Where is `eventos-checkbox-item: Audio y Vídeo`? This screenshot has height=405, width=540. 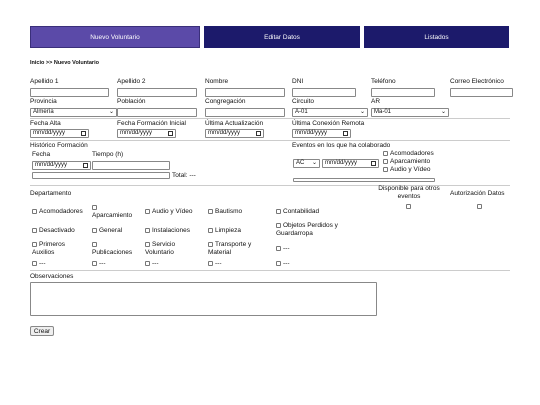
eventos-checkbox-item: Audio y Vídeo is located at coordinates (406, 170).